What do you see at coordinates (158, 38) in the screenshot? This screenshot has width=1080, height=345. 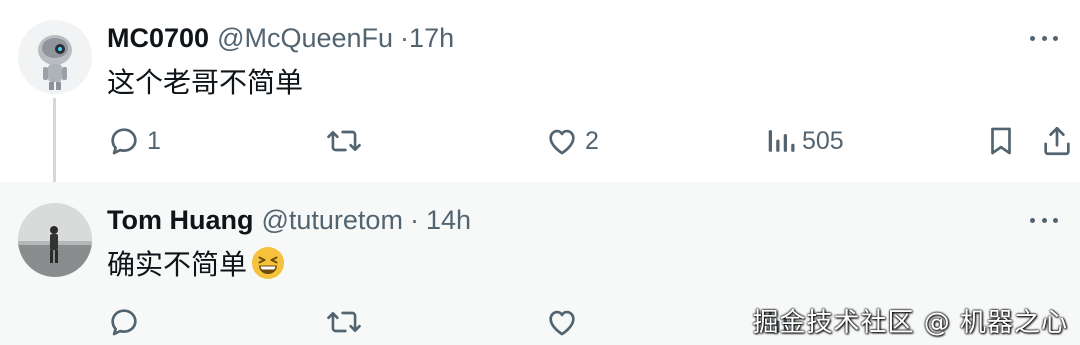 I see `display-name: MC0700` at bounding box center [158, 38].